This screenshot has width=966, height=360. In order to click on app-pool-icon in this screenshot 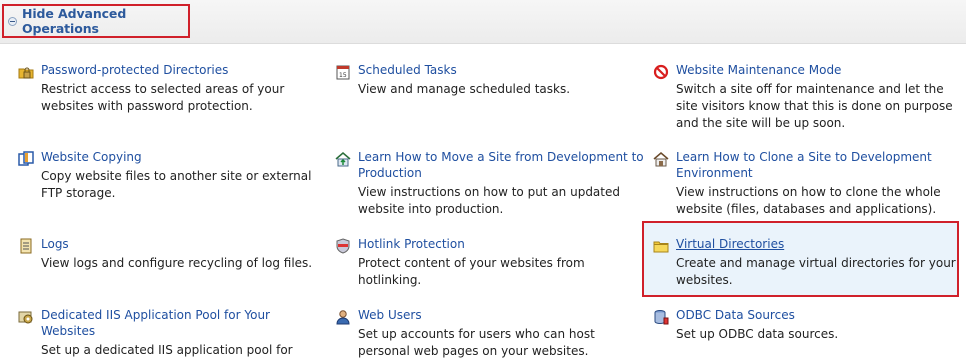, I will do `click(26, 317)`.